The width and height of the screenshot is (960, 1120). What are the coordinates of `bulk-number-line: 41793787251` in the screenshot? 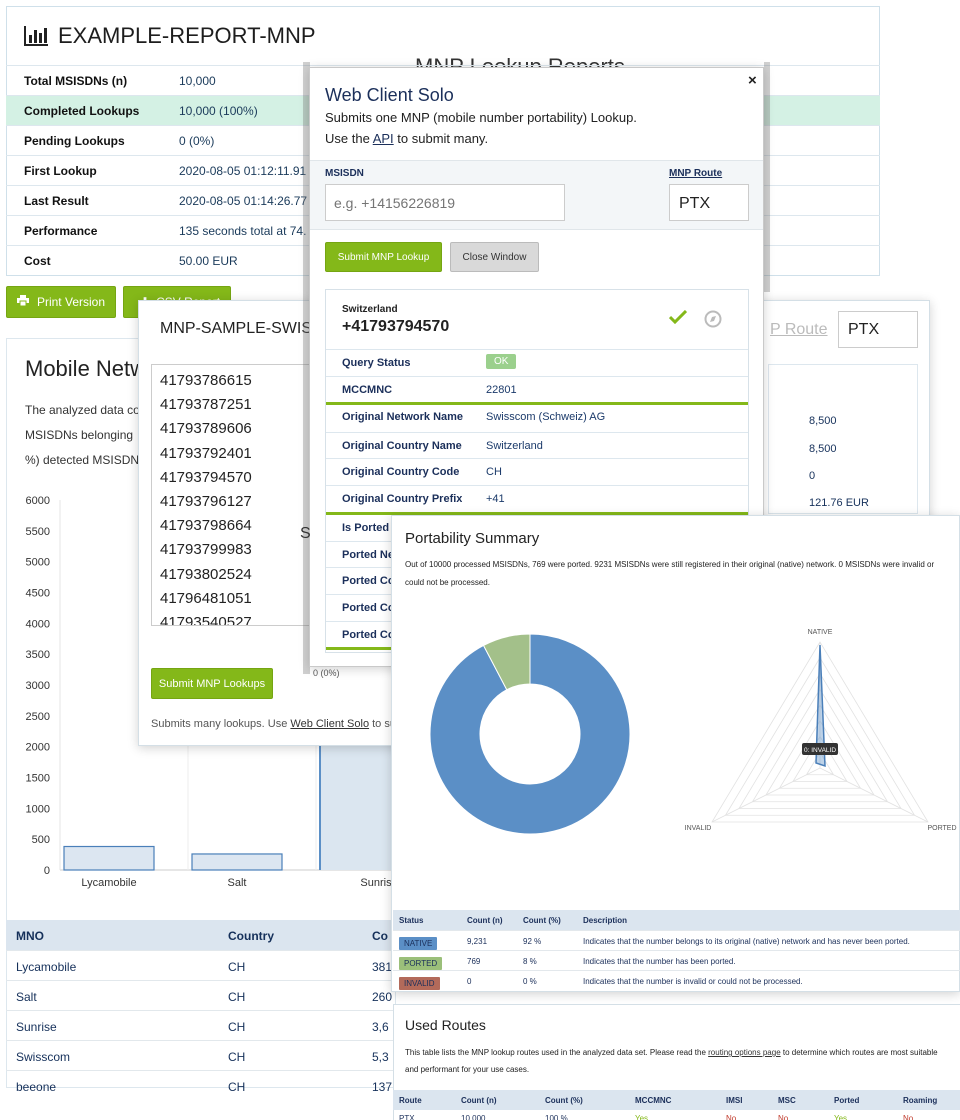 It's located at (206, 405).